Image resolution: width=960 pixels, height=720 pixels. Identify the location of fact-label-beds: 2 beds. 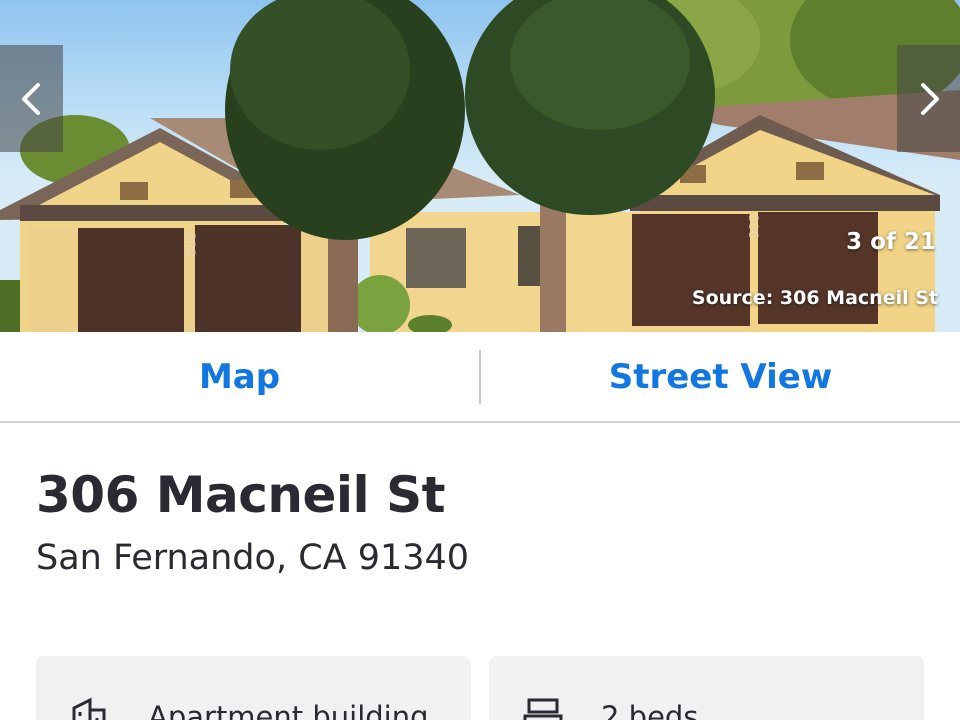
(650, 710).